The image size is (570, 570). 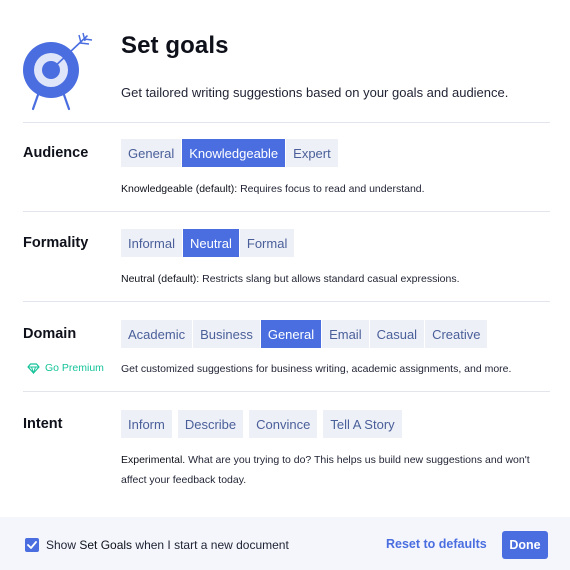 What do you see at coordinates (106, 545) in the screenshot?
I see `show-strong: Set Goals` at bounding box center [106, 545].